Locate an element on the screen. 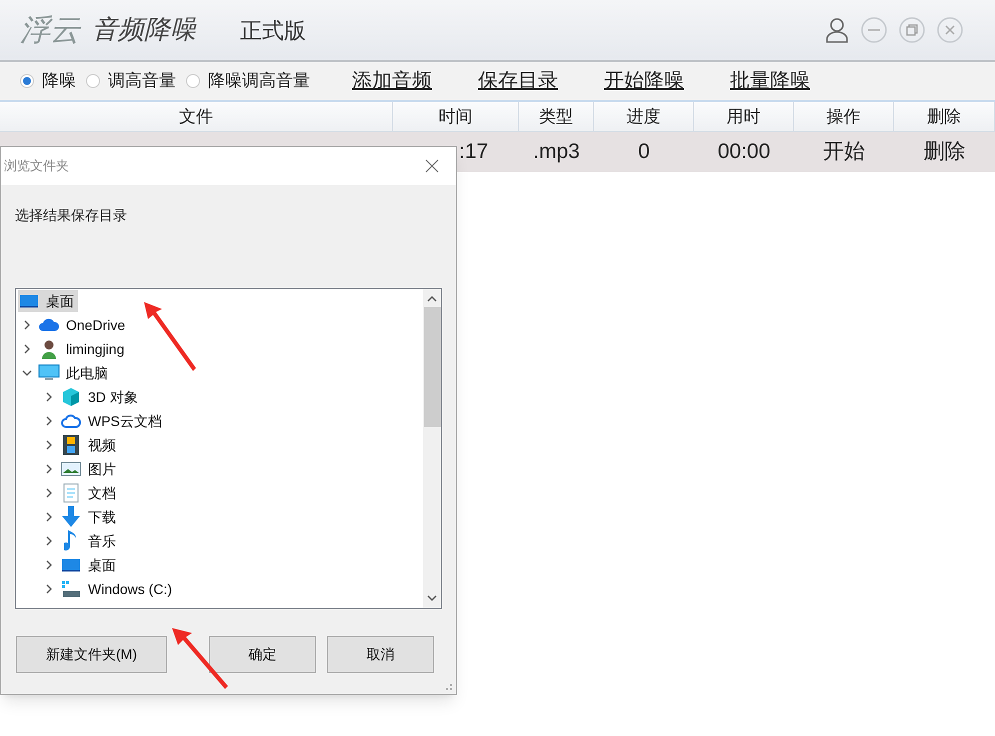 This screenshot has width=995, height=736. radio-label: 降噪 is located at coordinates (59, 81).